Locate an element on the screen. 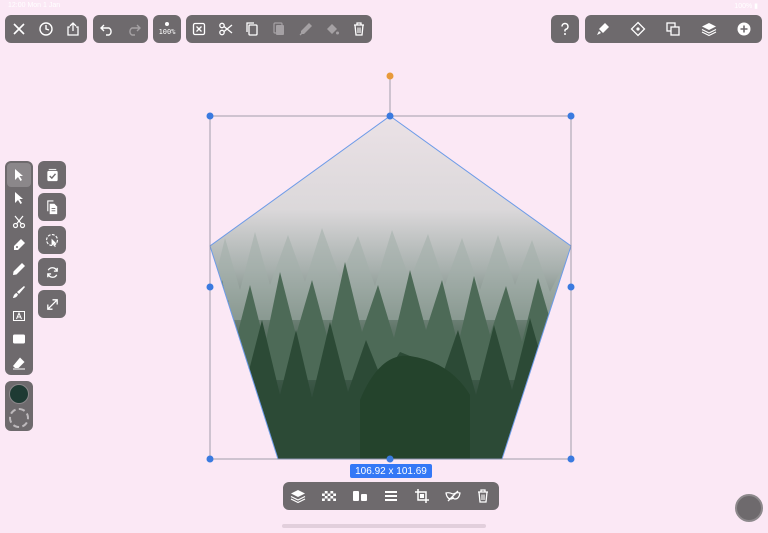 This screenshot has height=533, width=768. ctx-align-button is located at coordinates (360, 496).